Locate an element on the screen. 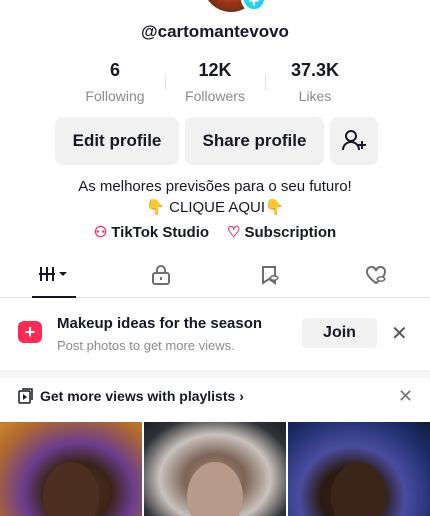 The image size is (430, 516). profile-actions: Edit profile Share profile is located at coordinates (216, 141).